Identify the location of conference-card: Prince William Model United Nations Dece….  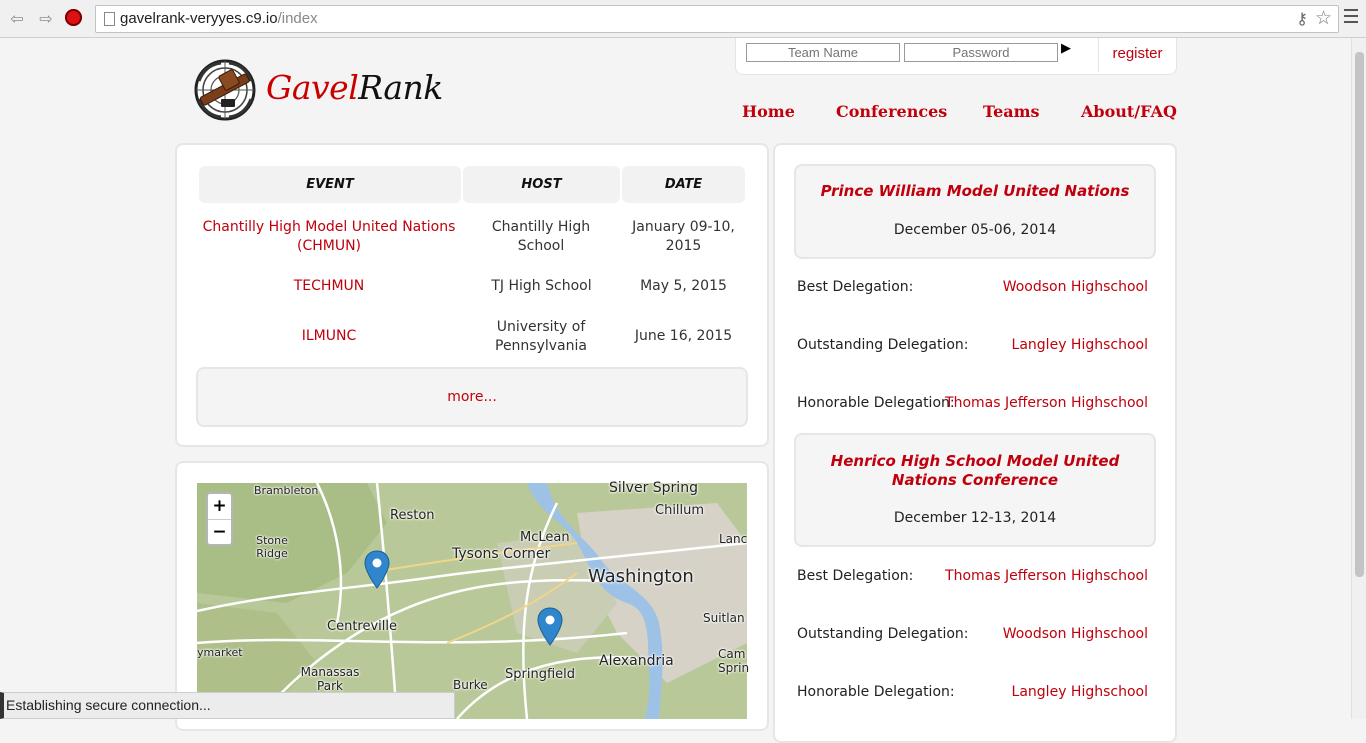
(975, 211).